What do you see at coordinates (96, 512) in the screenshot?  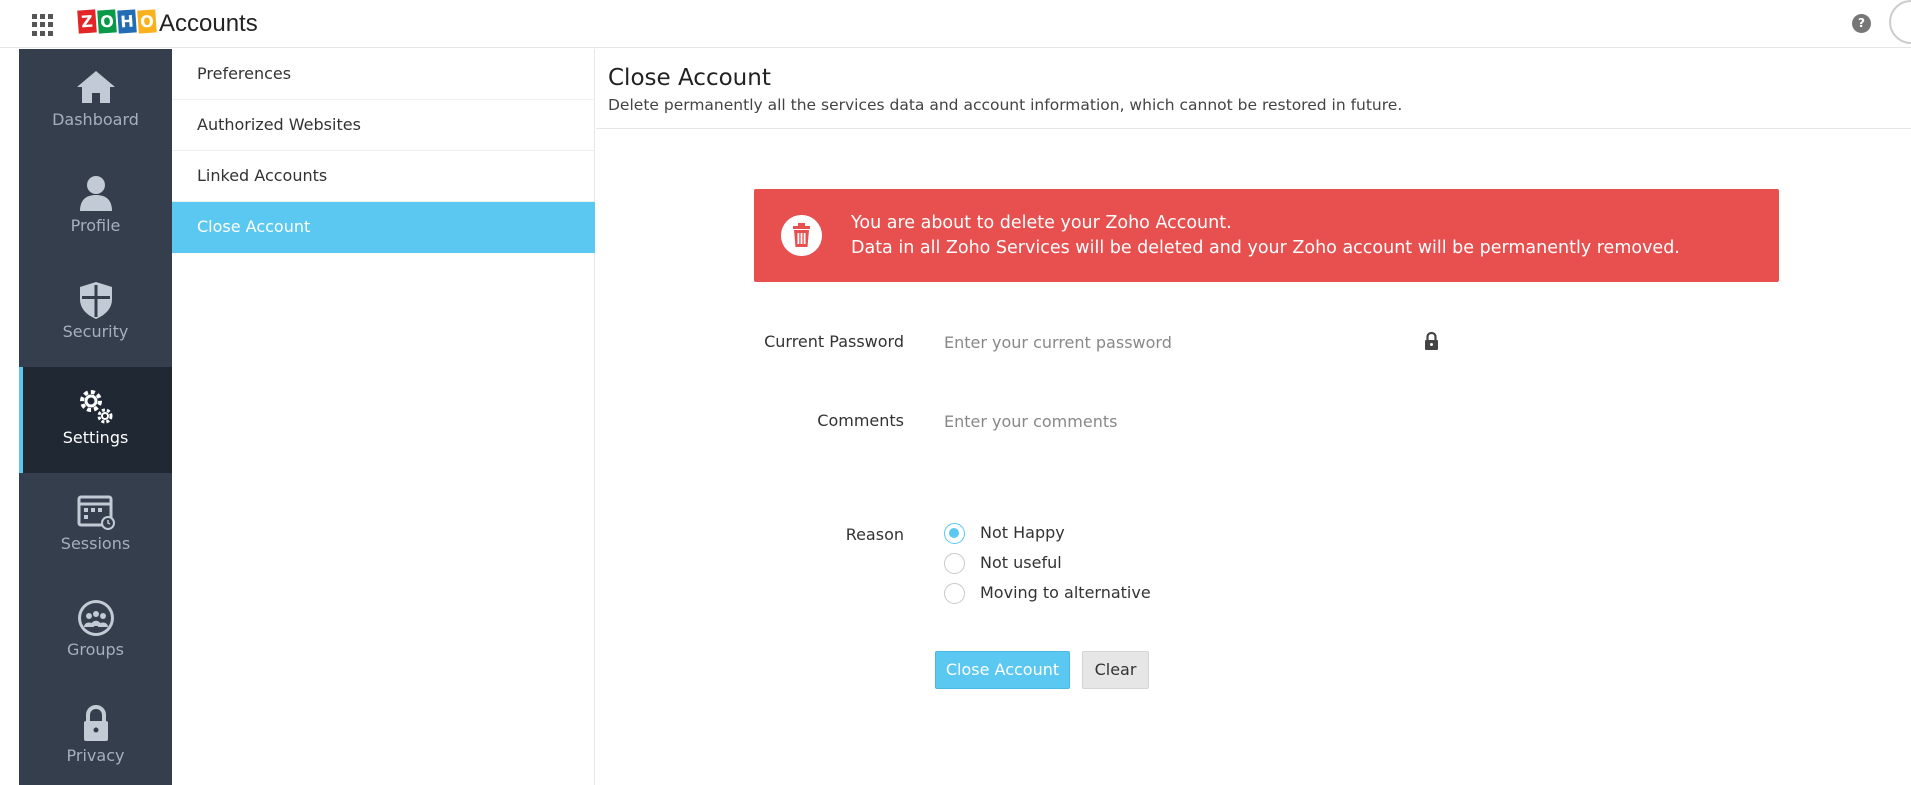 I see `calendar-clock-icon` at bounding box center [96, 512].